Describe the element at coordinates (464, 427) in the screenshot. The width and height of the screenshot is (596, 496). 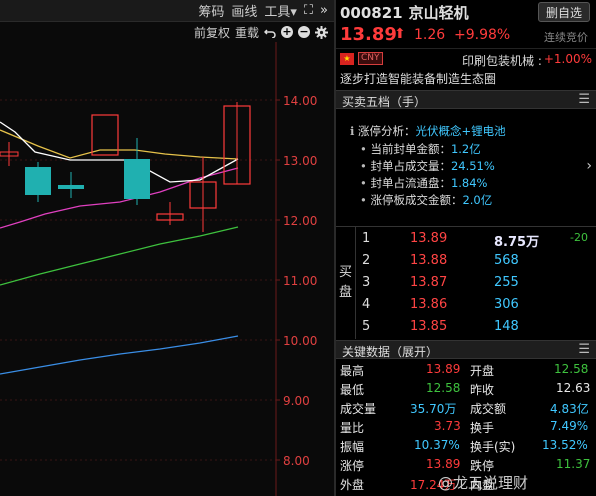
I see `key-data-row: 量比 3.73 换手 7.49%` at that location.